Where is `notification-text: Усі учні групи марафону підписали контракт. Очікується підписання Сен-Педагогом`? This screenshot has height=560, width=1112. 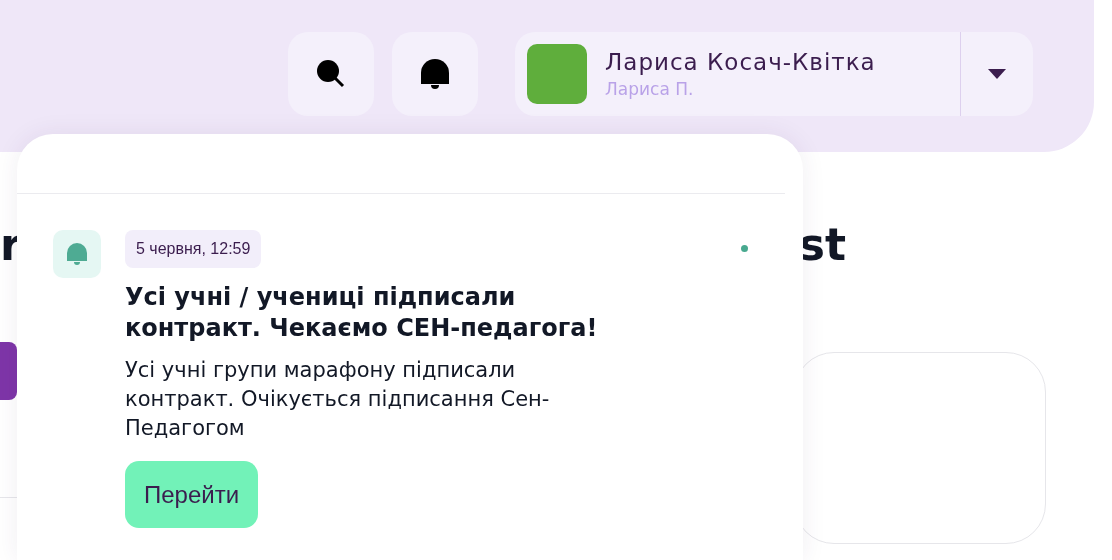 notification-text: Усі учні групи марафону підписали контракт. Очікується підписання Сен-Педагогом is located at coordinates (338, 399).